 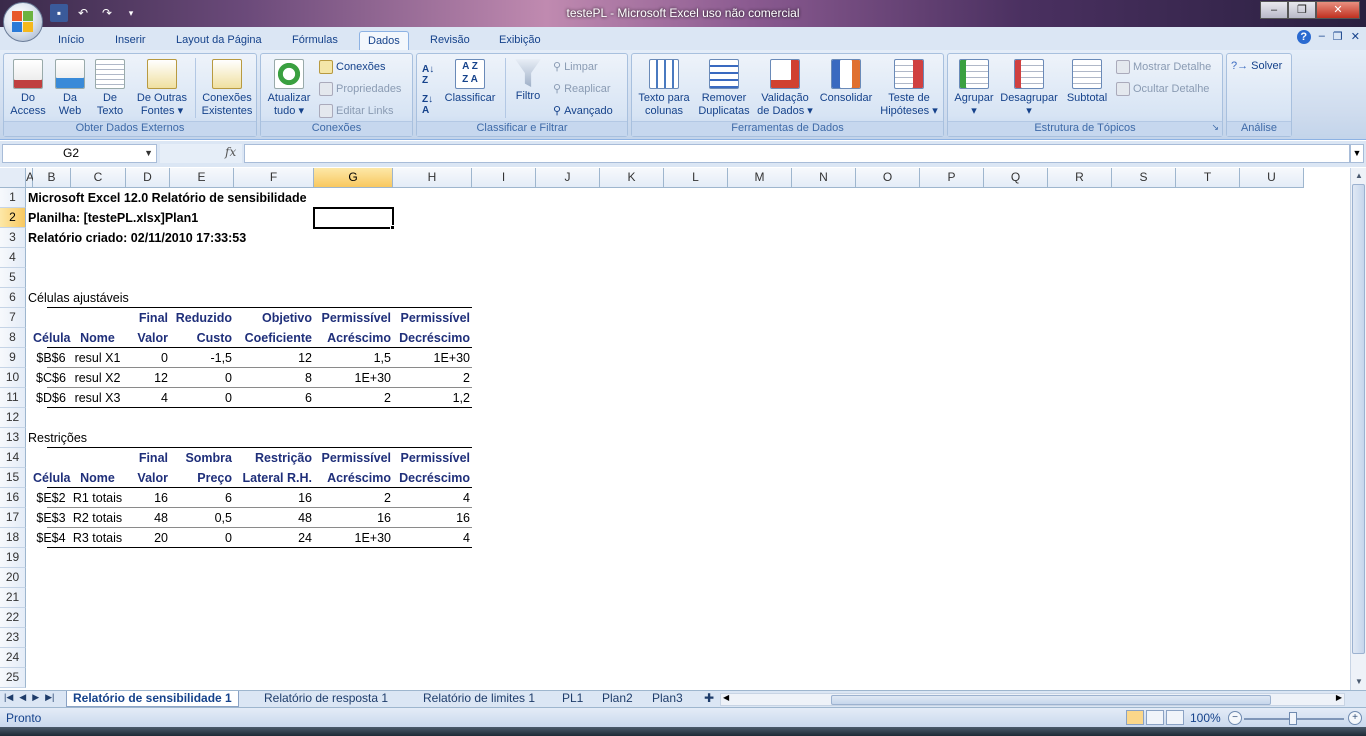 What do you see at coordinates (1359, 682) in the screenshot?
I see `scroll-down-icon: ▼` at bounding box center [1359, 682].